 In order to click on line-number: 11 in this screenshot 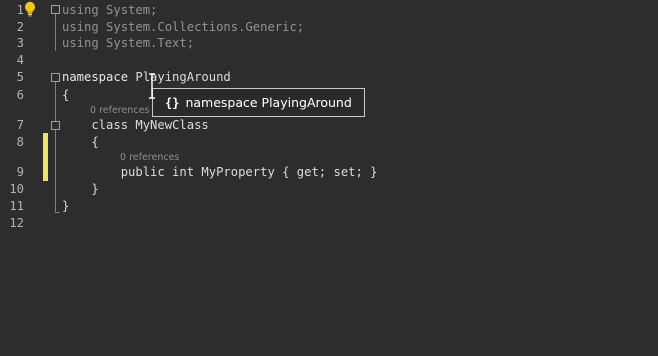, I will do `click(16, 206)`.